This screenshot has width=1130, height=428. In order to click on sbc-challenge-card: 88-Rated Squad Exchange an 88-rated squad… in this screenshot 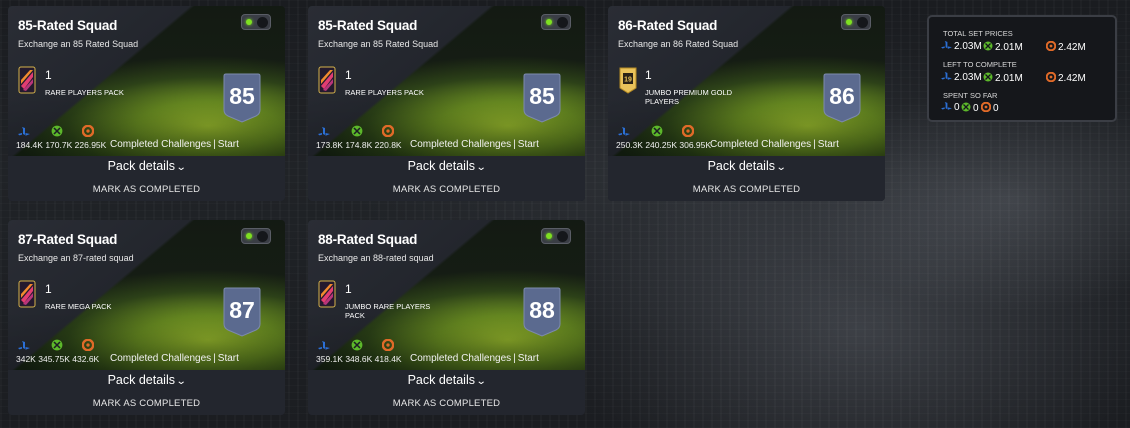, I will do `click(446, 317)`.